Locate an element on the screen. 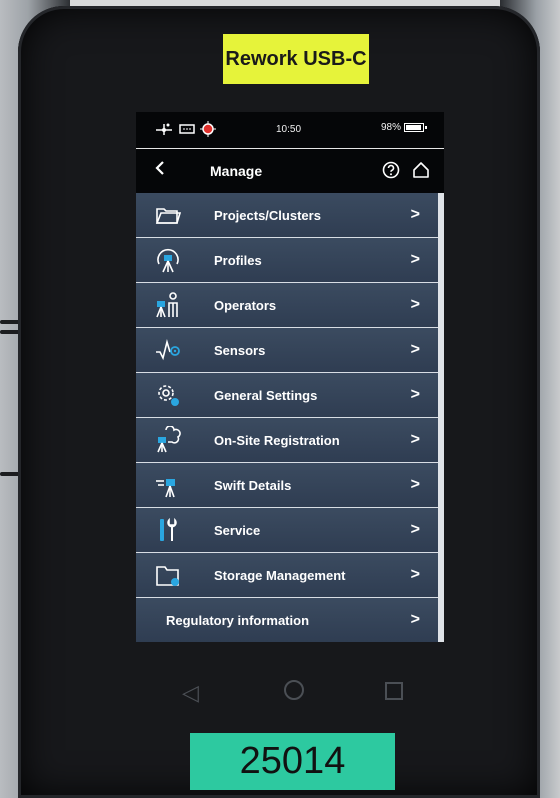  tools-icon is located at coordinates (168, 529).